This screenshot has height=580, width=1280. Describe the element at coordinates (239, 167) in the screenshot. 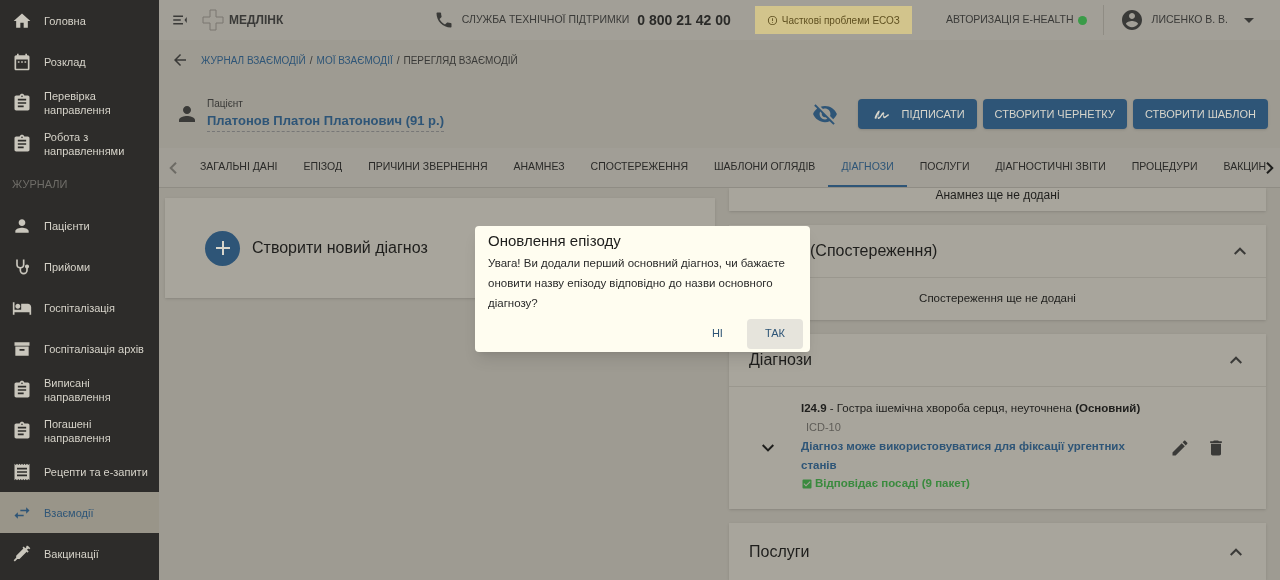

I see `tab: ЗАГАЛЬНІ ДАНІ` at that location.